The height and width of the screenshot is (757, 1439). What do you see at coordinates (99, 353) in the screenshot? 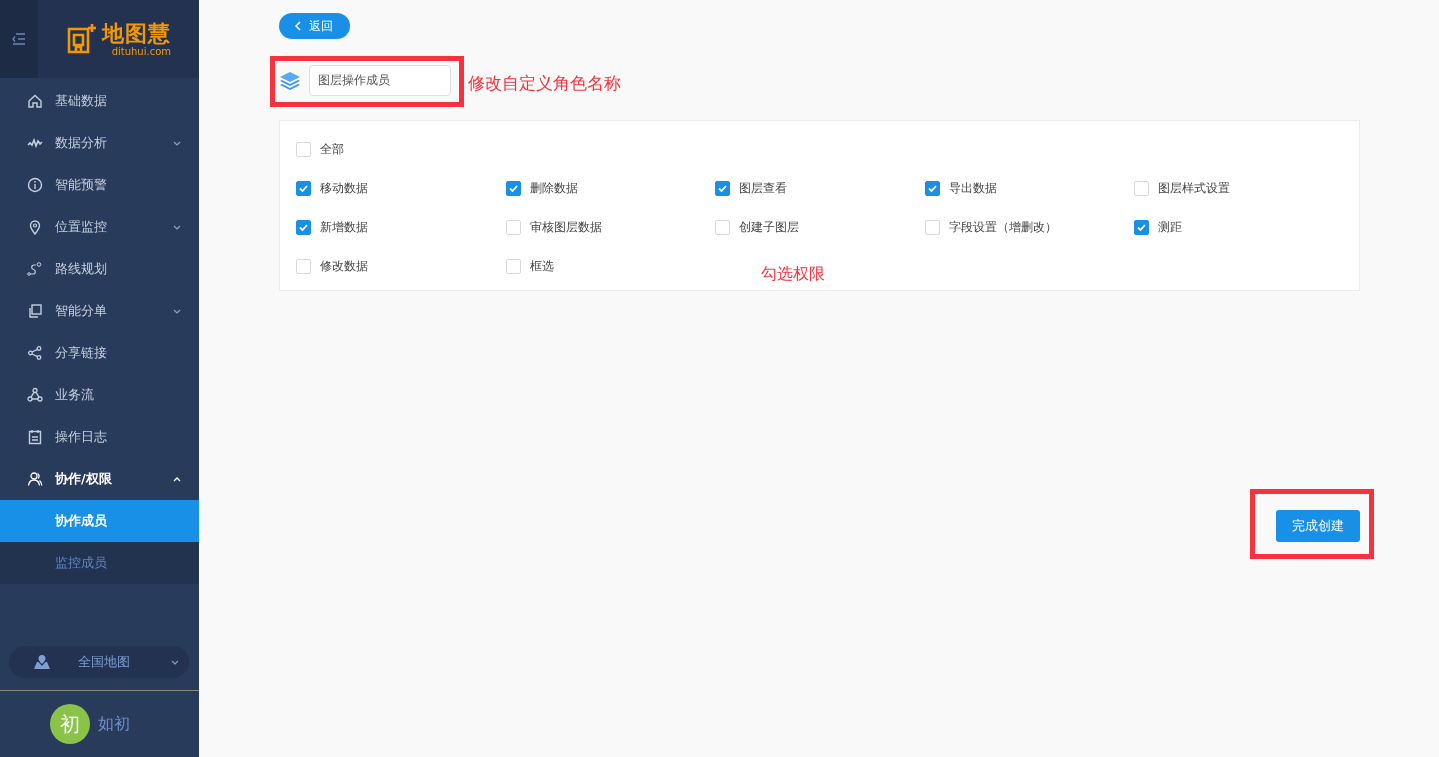
I see `sidebar-item: 分享链接` at bounding box center [99, 353].